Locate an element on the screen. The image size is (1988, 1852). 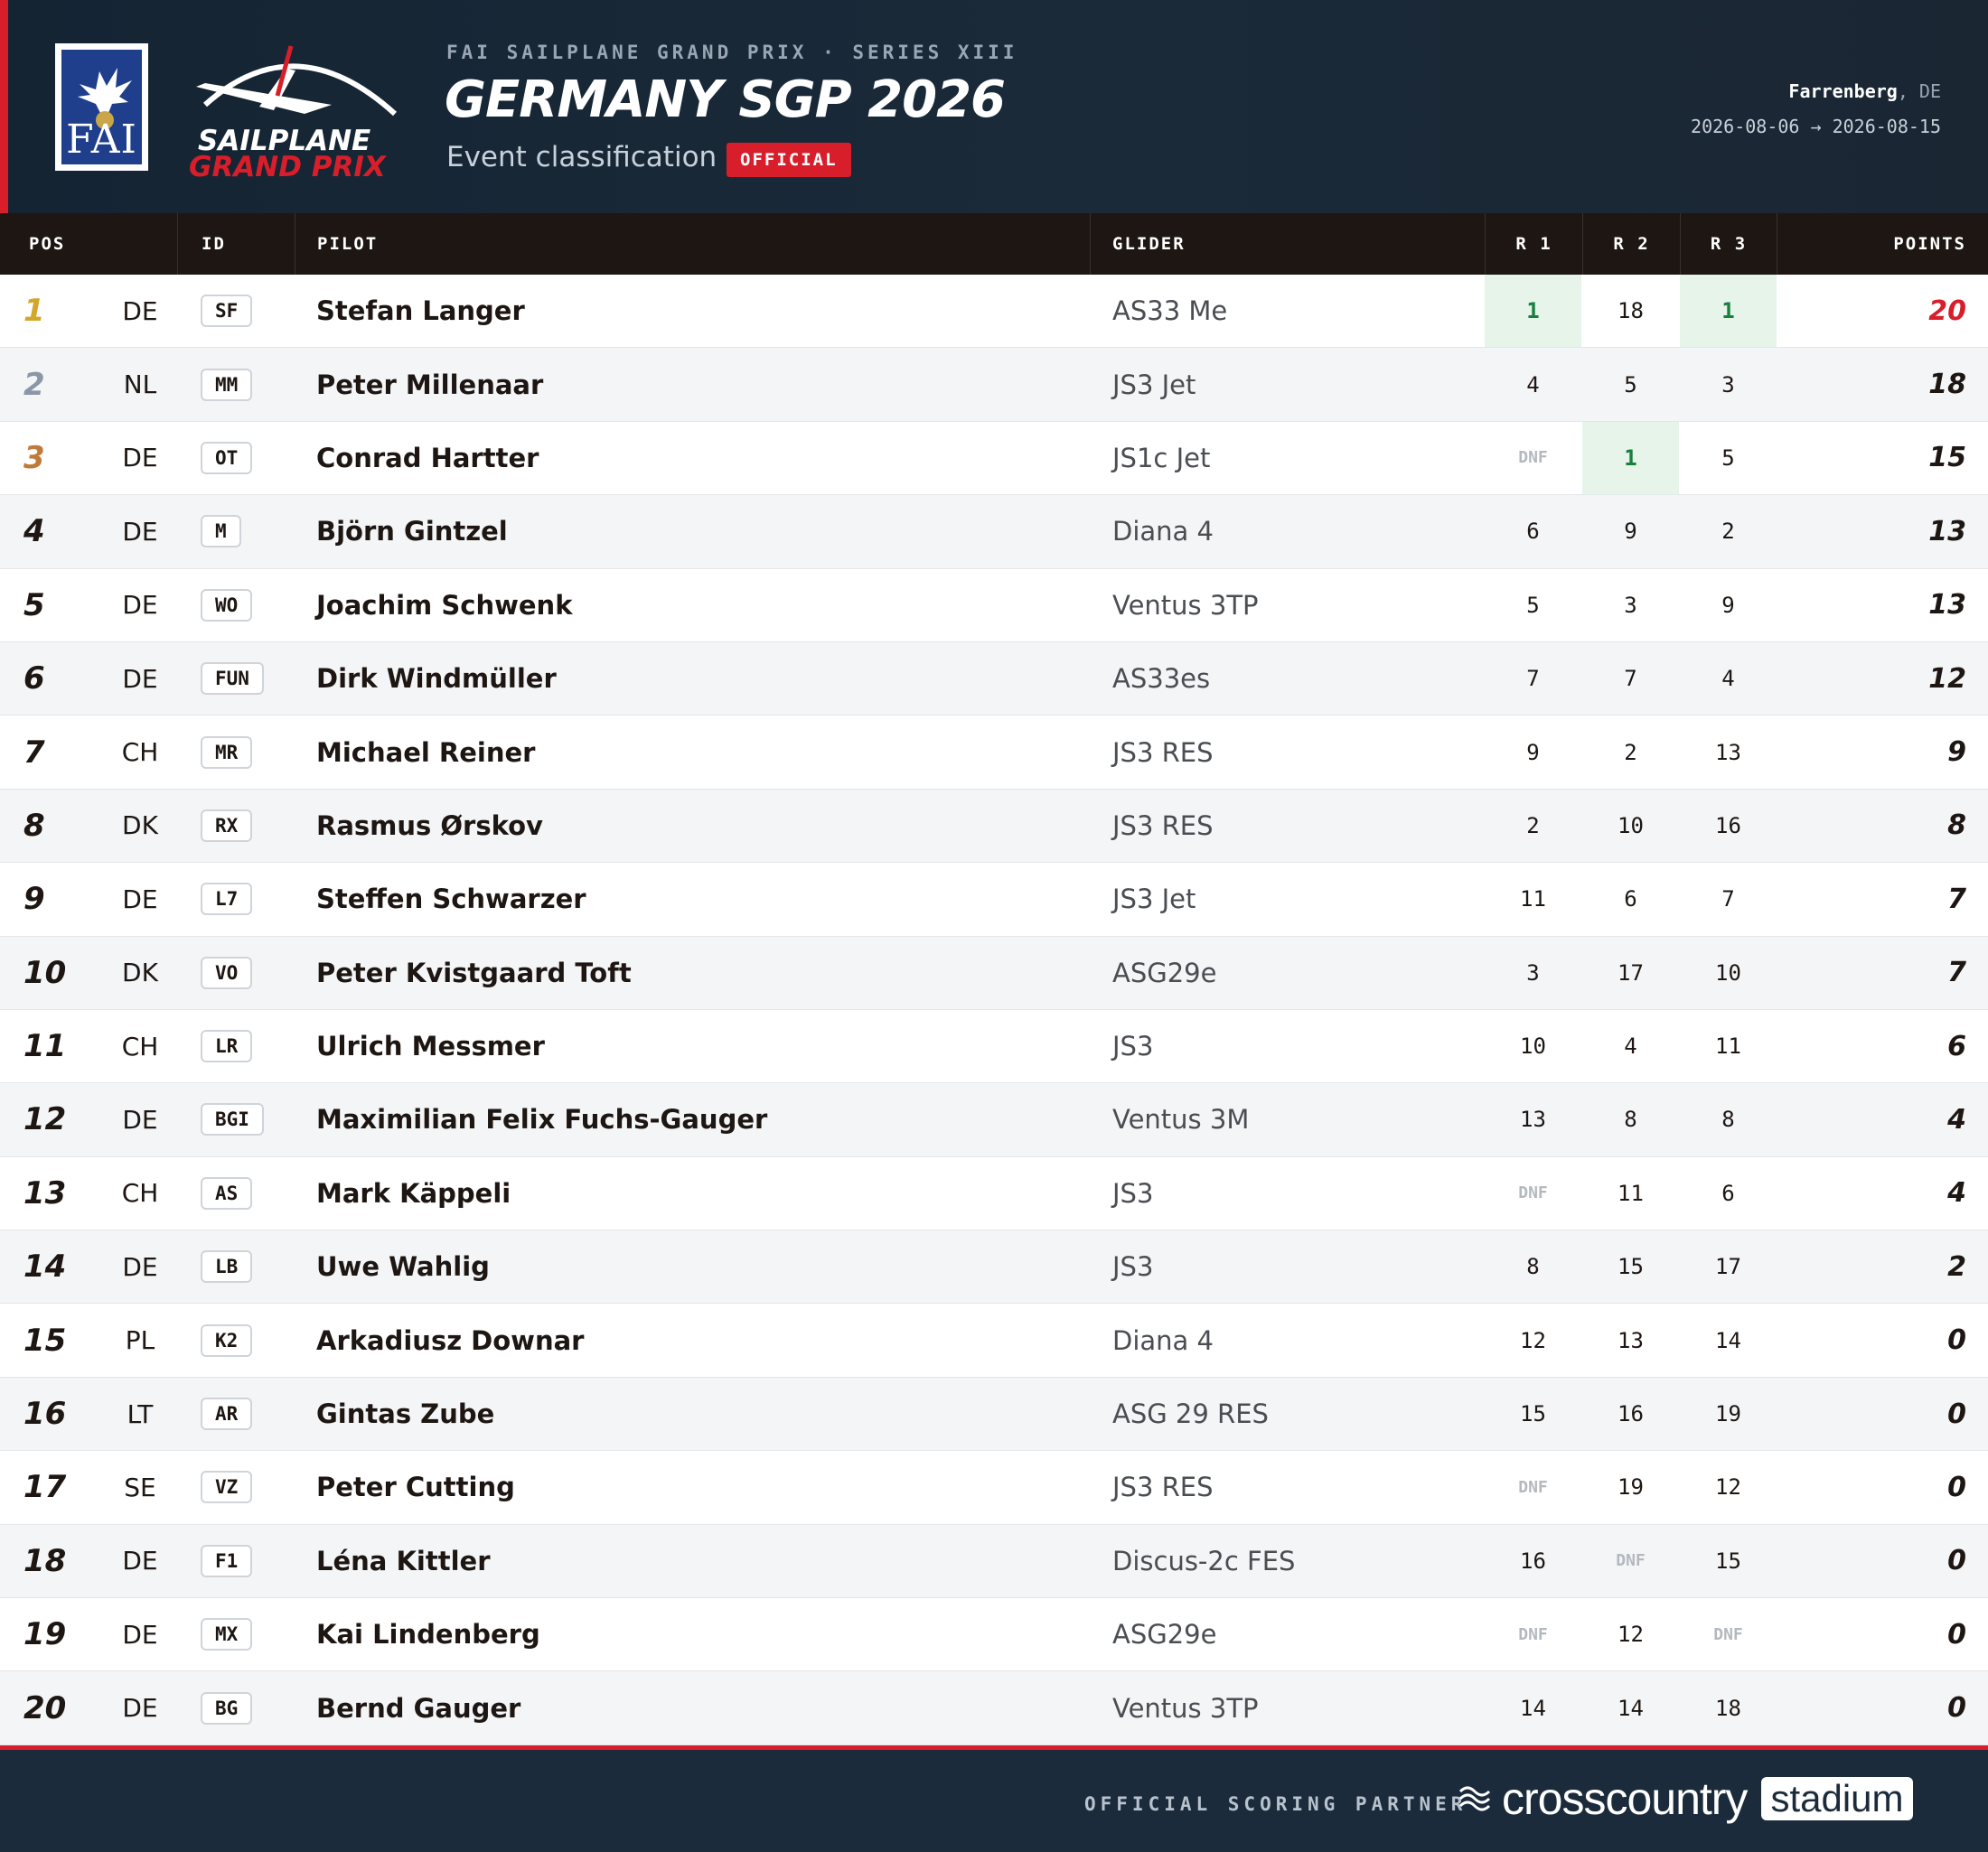
pilot-name: Ulrich Messmer is located at coordinates (700, 1046).